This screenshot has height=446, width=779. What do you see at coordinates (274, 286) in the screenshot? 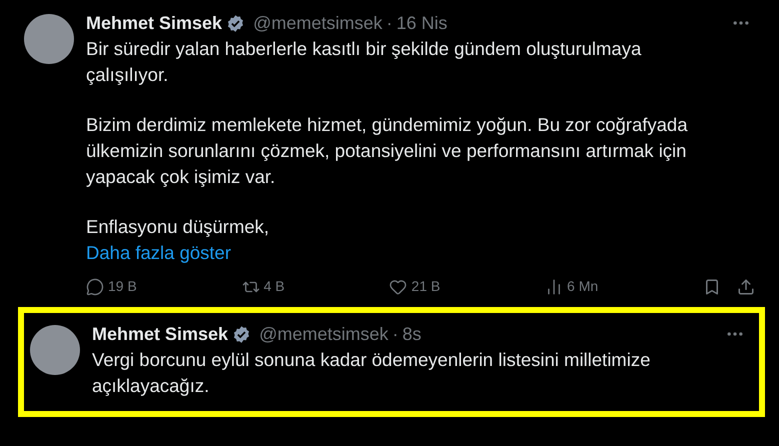
I see `count-label: 4 B` at bounding box center [274, 286].